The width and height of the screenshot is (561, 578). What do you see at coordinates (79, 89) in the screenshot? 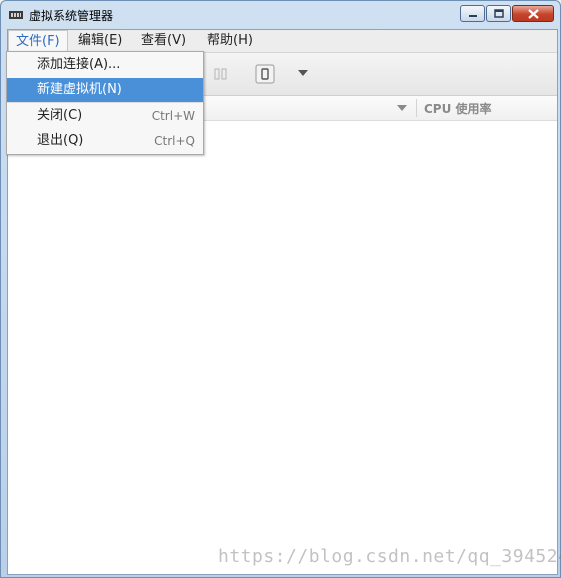
I see `menu-item-label: 新建虚拟机(N)` at bounding box center [79, 89].